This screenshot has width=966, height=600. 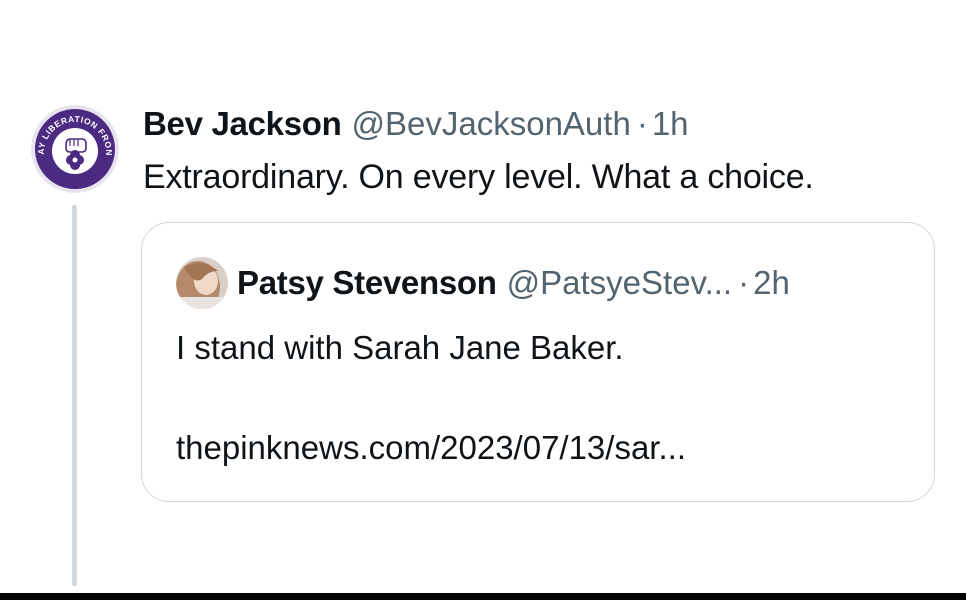 I want to click on quoted-tweet-text: I stand with Sarah Jane Baker., so click(x=400, y=347).